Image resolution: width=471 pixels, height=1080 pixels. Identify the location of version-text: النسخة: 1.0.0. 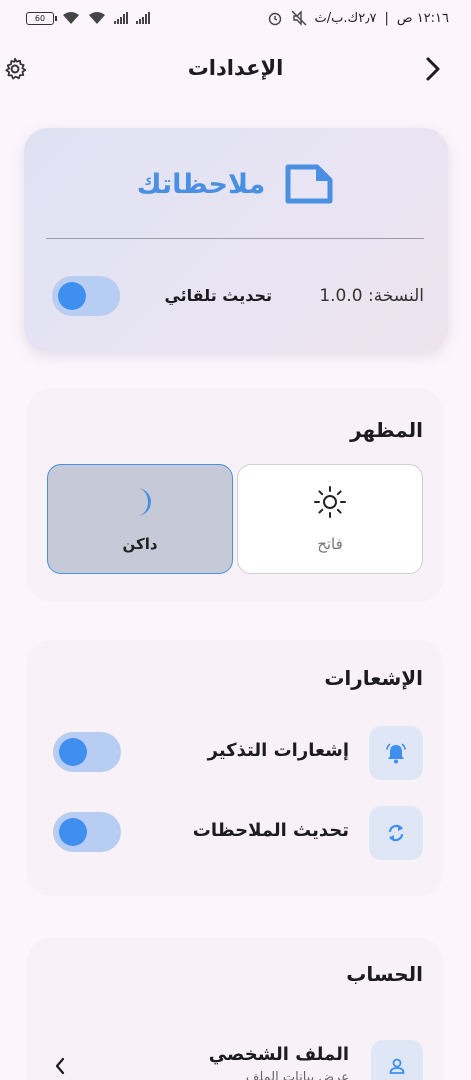
(371, 296).